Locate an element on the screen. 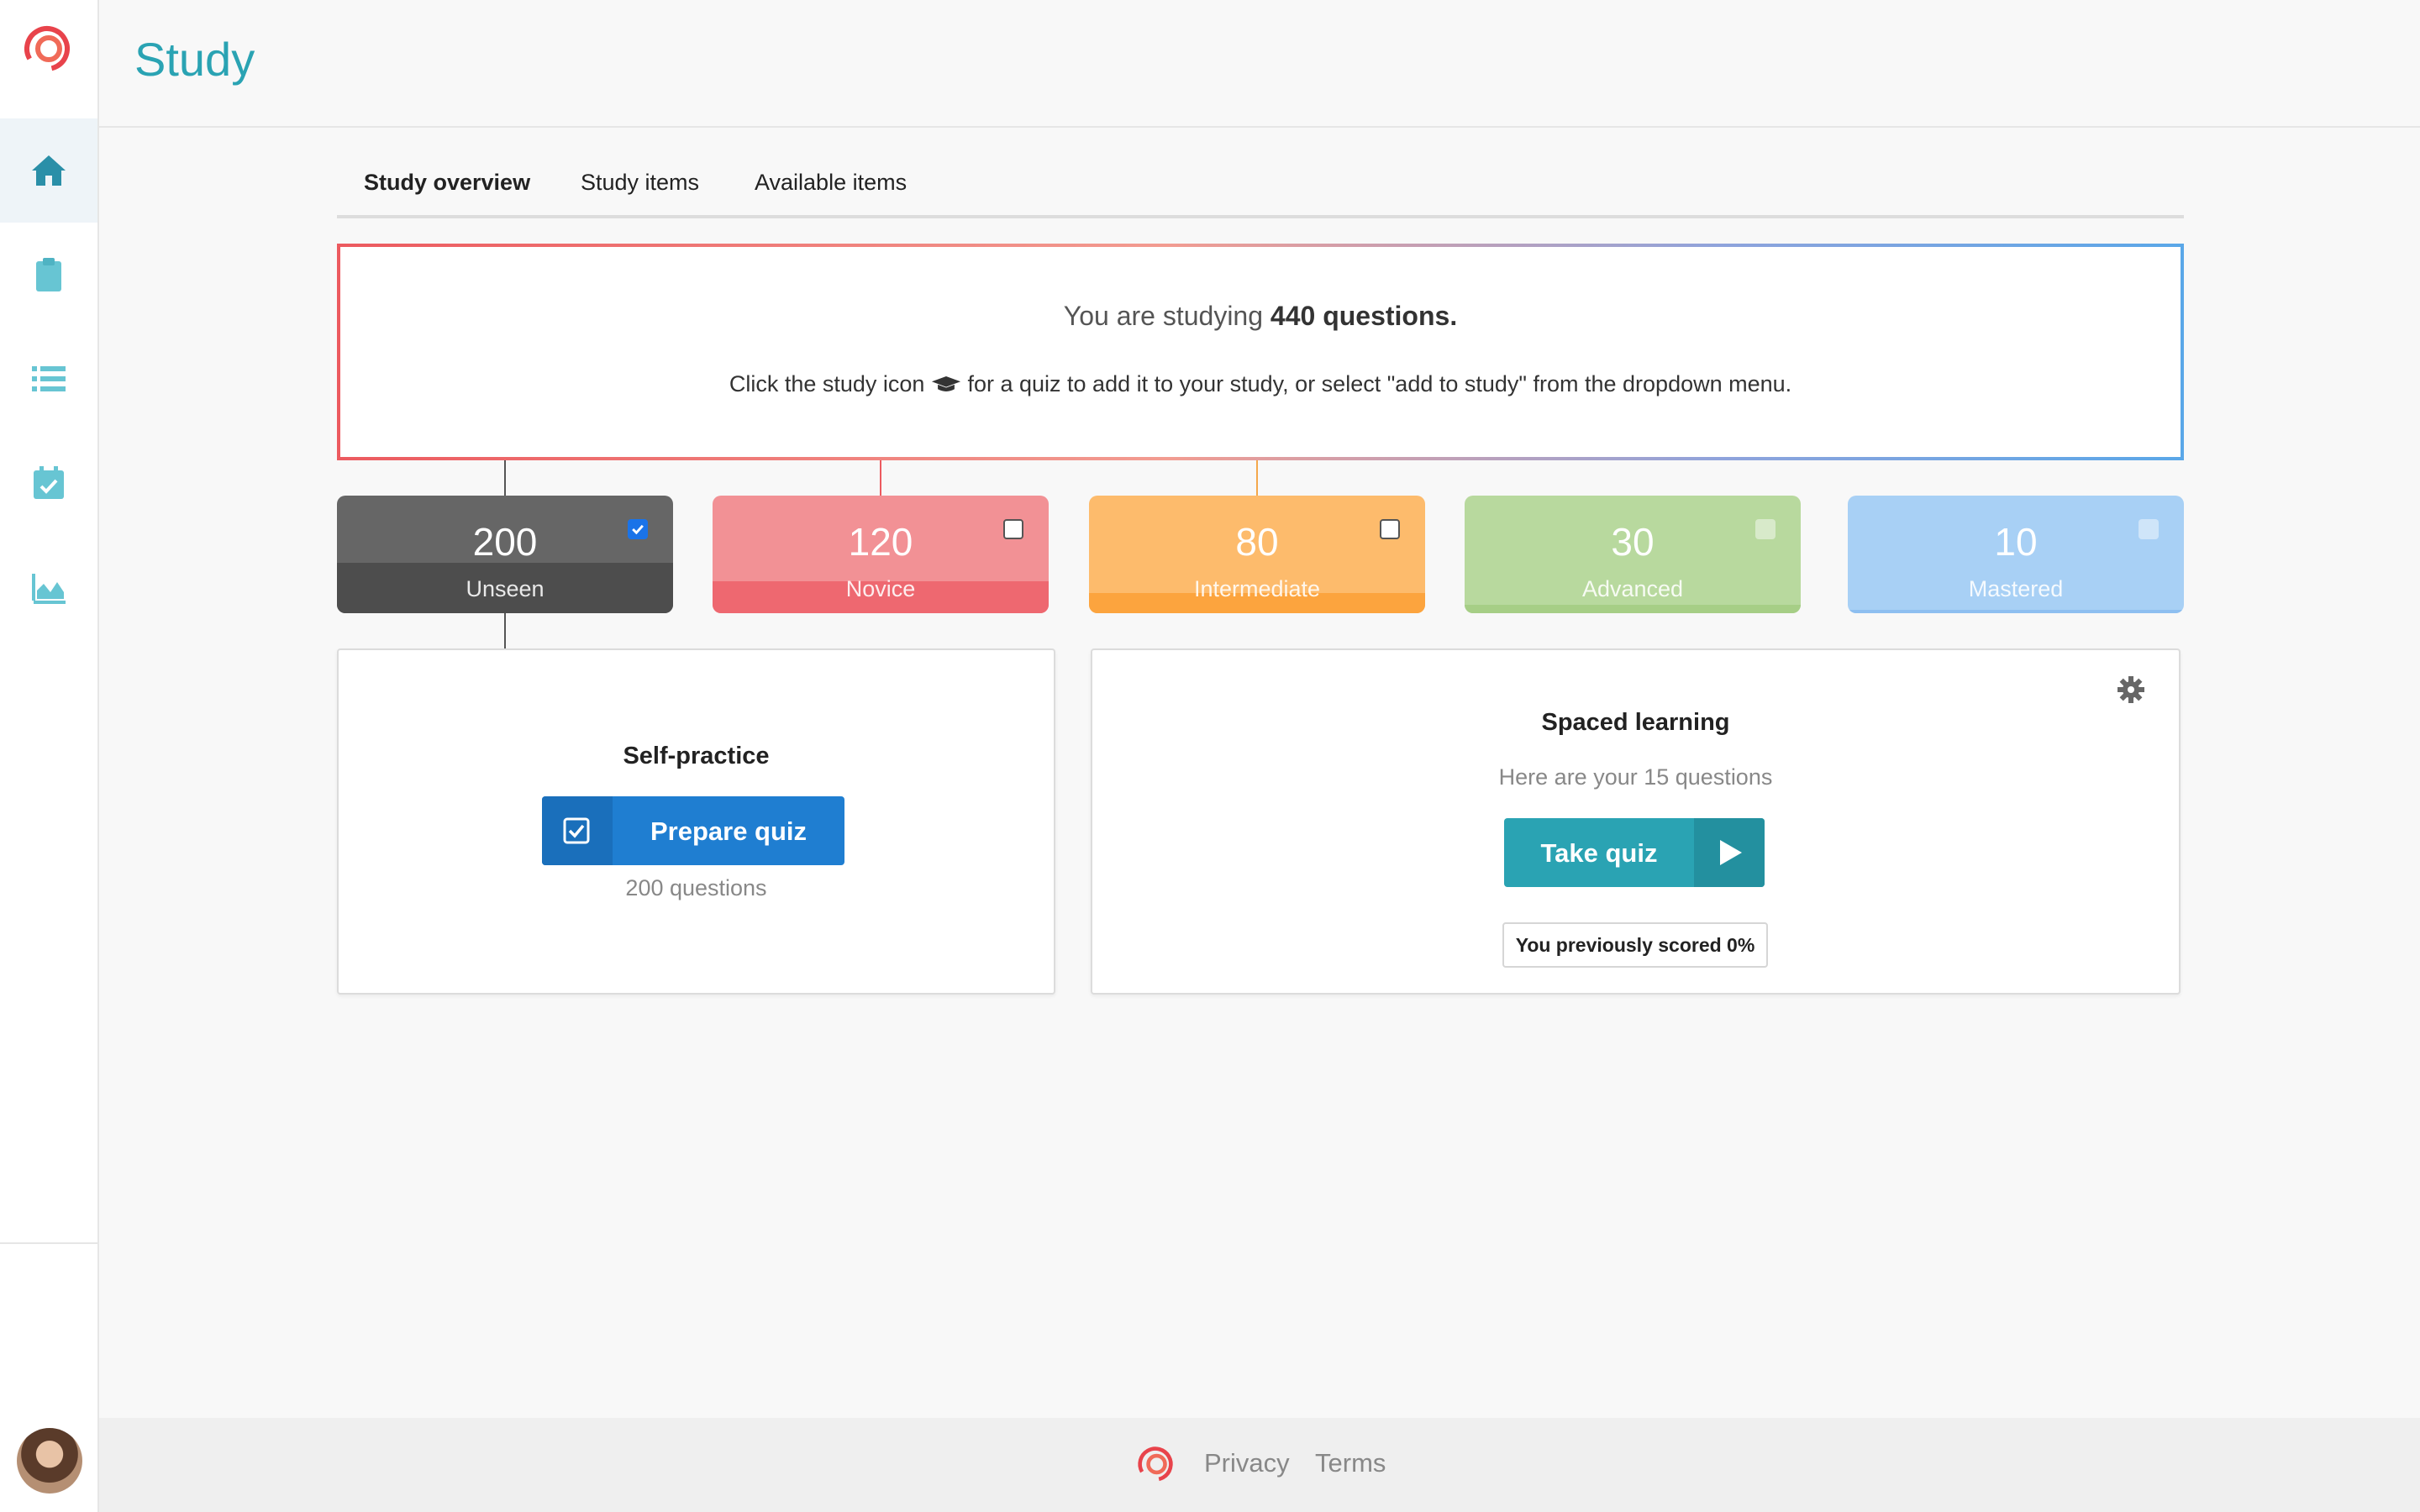 This screenshot has height=1512, width=2420. previous-score-badge: You previously scored 0% is located at coordinates (1635, 945).